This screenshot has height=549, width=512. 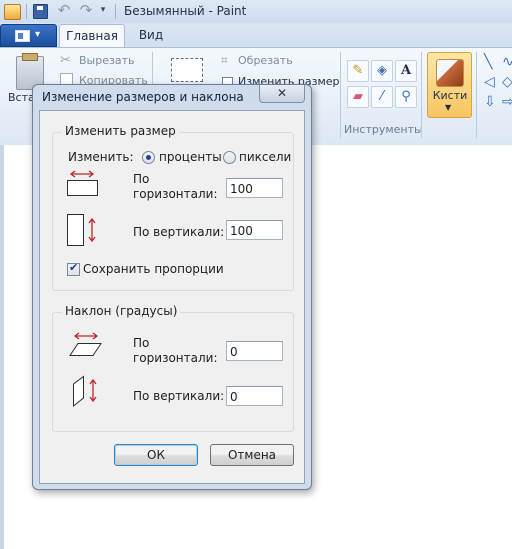 I want to click on tools-group-label: Инструменты, so click(x=383, y=129).